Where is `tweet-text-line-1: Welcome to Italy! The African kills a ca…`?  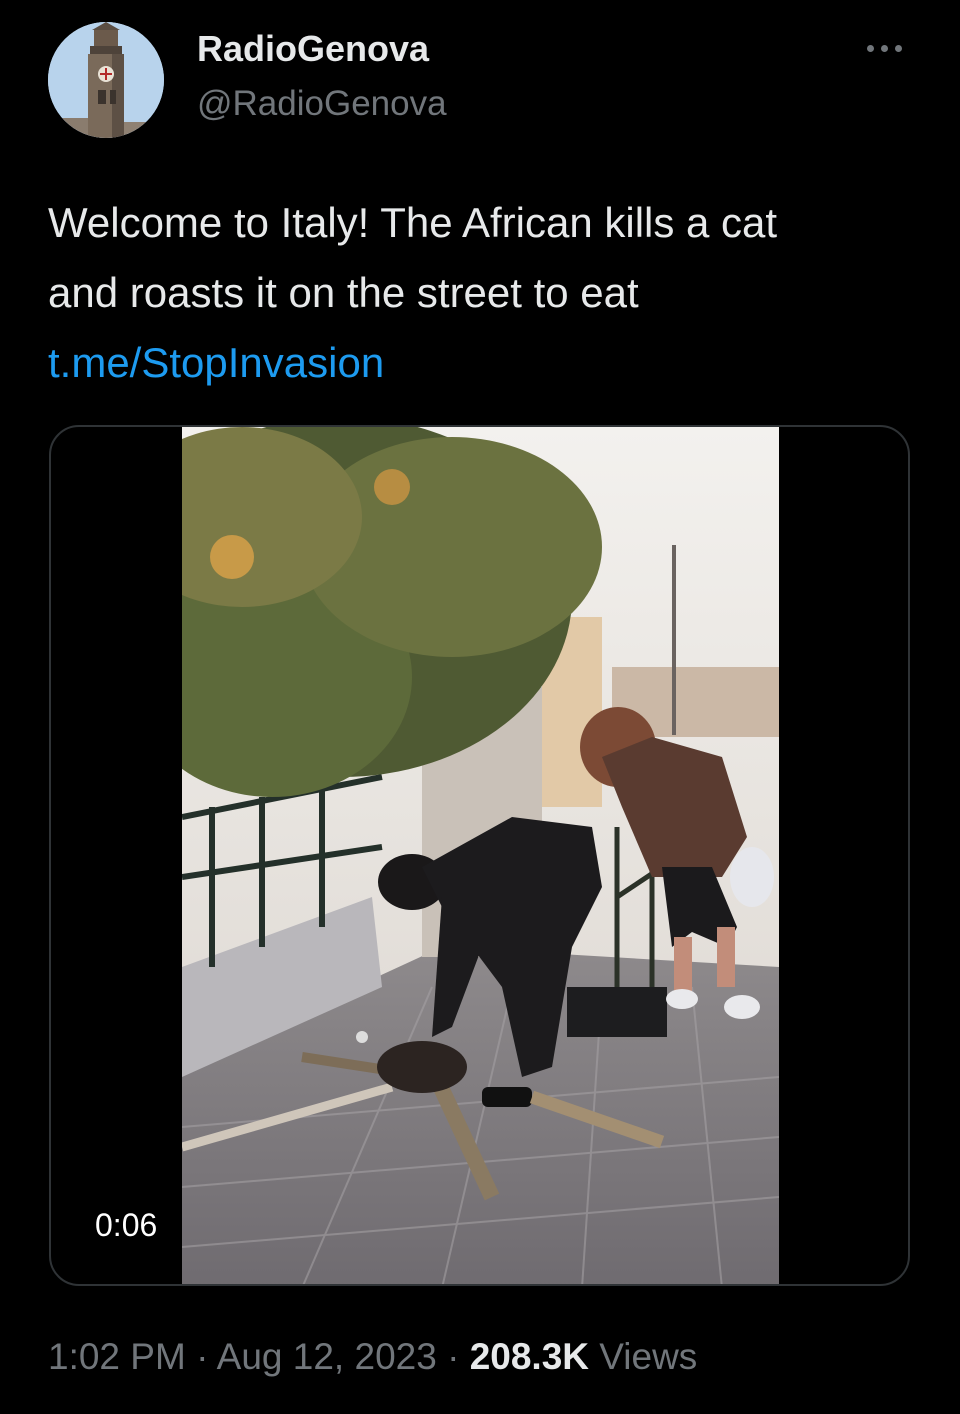
tweet-text-line-1: Welcome to Italy! The African kills a ca… is located at coordinates (413, 222).